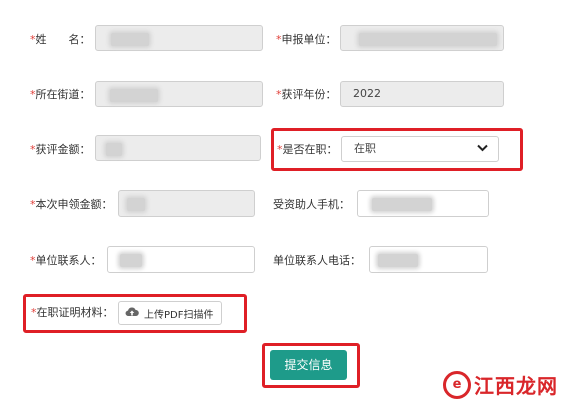 The height and width of the screenshot is (416, 583). What do you see at coordinates (482, 149) in the screenshot?
I see `chevron-down-icon` at bounding box center [482, 149].